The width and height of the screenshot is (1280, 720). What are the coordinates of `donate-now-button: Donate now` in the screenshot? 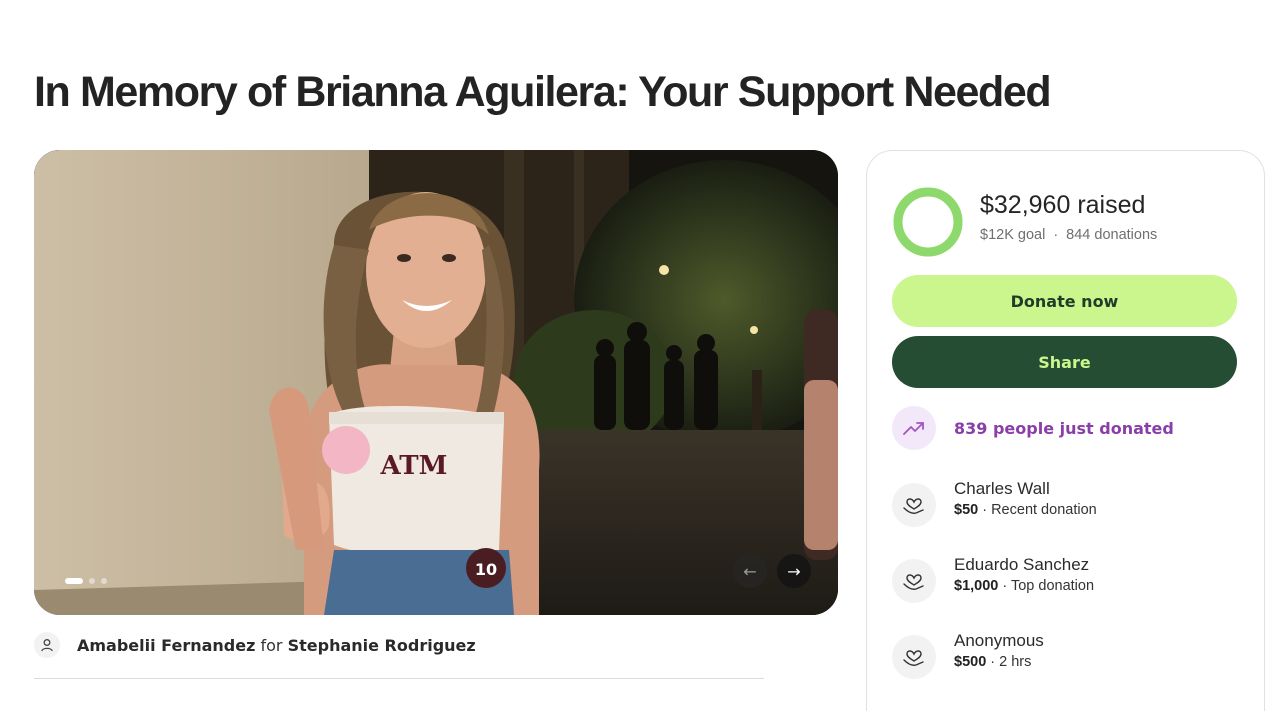 It's located at (1064, 301).